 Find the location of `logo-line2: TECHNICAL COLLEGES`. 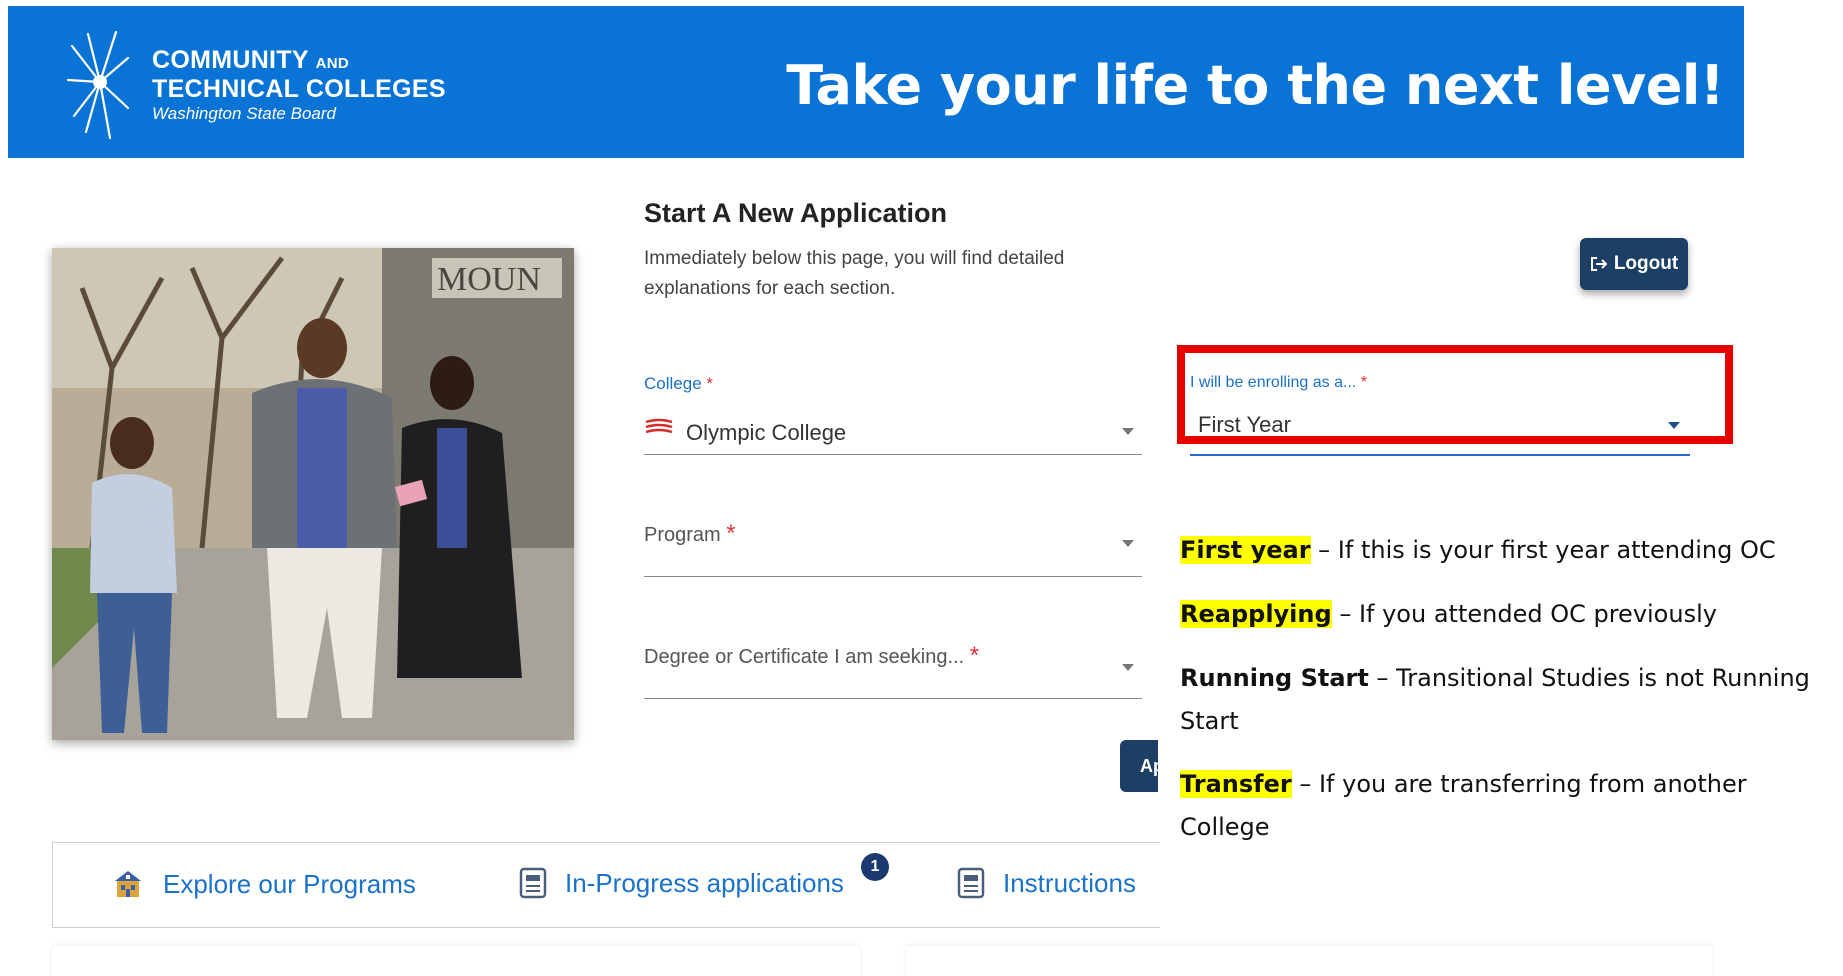

logo-line2: TECHNICAL COLLEGES is located at coordinates (299, 89).